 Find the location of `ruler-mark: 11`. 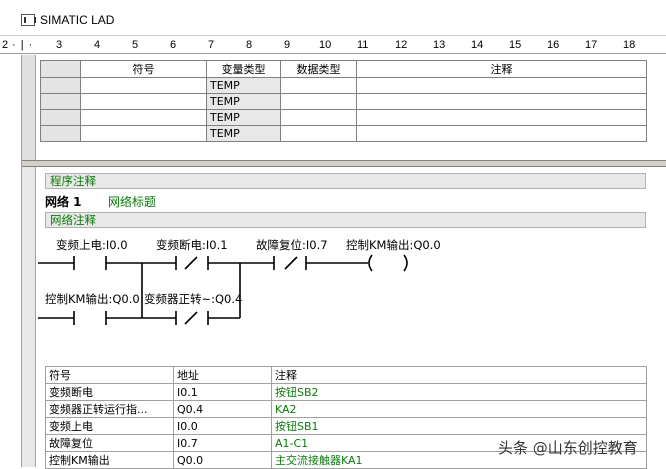

ruler-mark: 11 is located at coordinates (363, 45).